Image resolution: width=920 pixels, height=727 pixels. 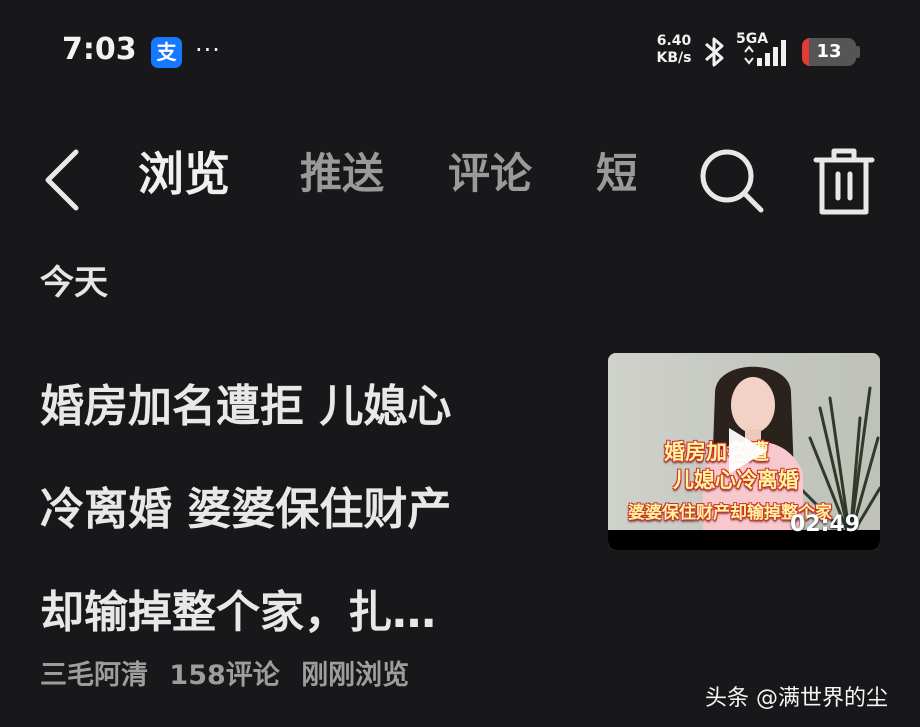 What do you see at coordinates (616, 174) in the screenshot?
I see `tab-short: 短` at bounding box center [616, 174].